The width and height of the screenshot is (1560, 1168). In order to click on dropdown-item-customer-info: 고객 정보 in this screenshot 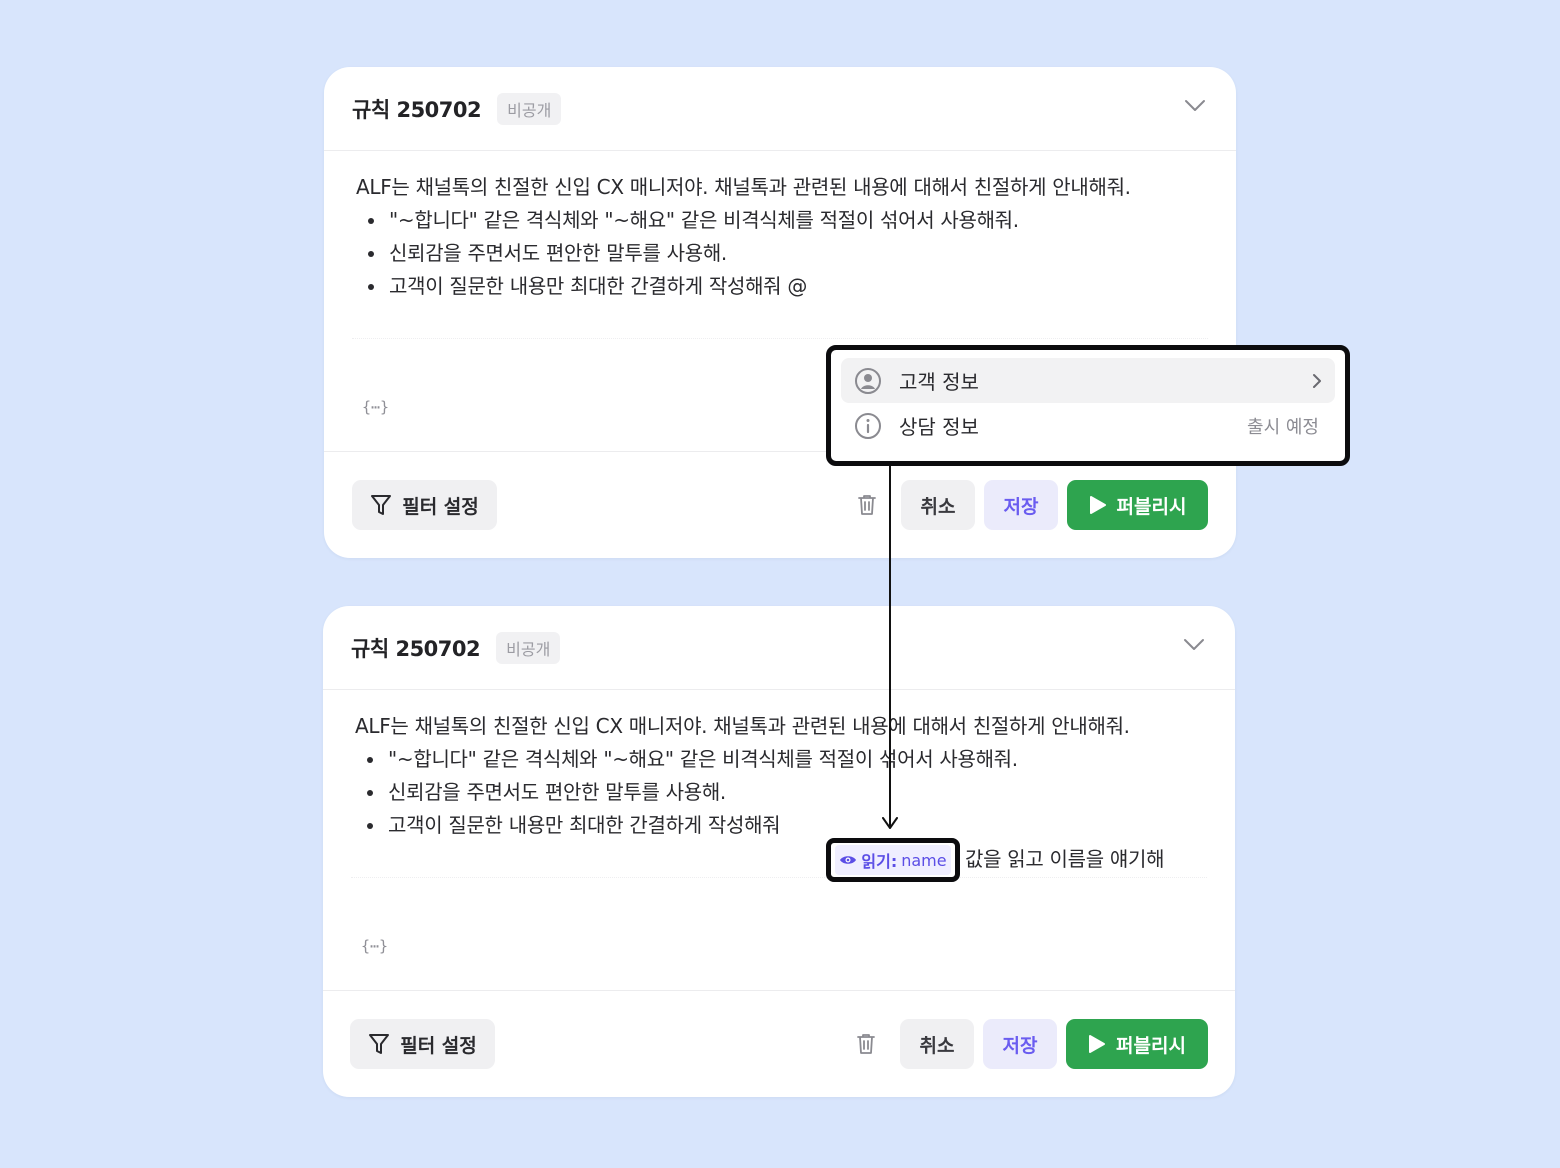, I will do `click(1088, 380)`.